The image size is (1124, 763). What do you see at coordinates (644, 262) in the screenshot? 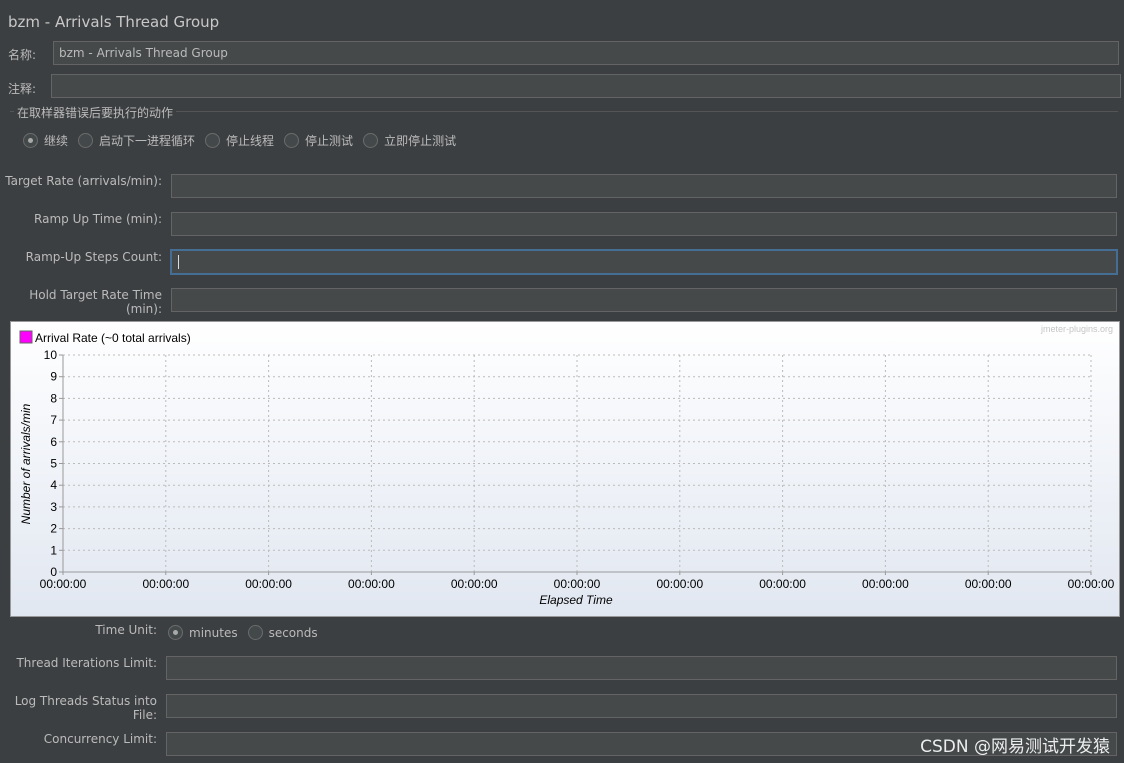
I see `ramp-up-steps-input` at bounding box center [644, 262].